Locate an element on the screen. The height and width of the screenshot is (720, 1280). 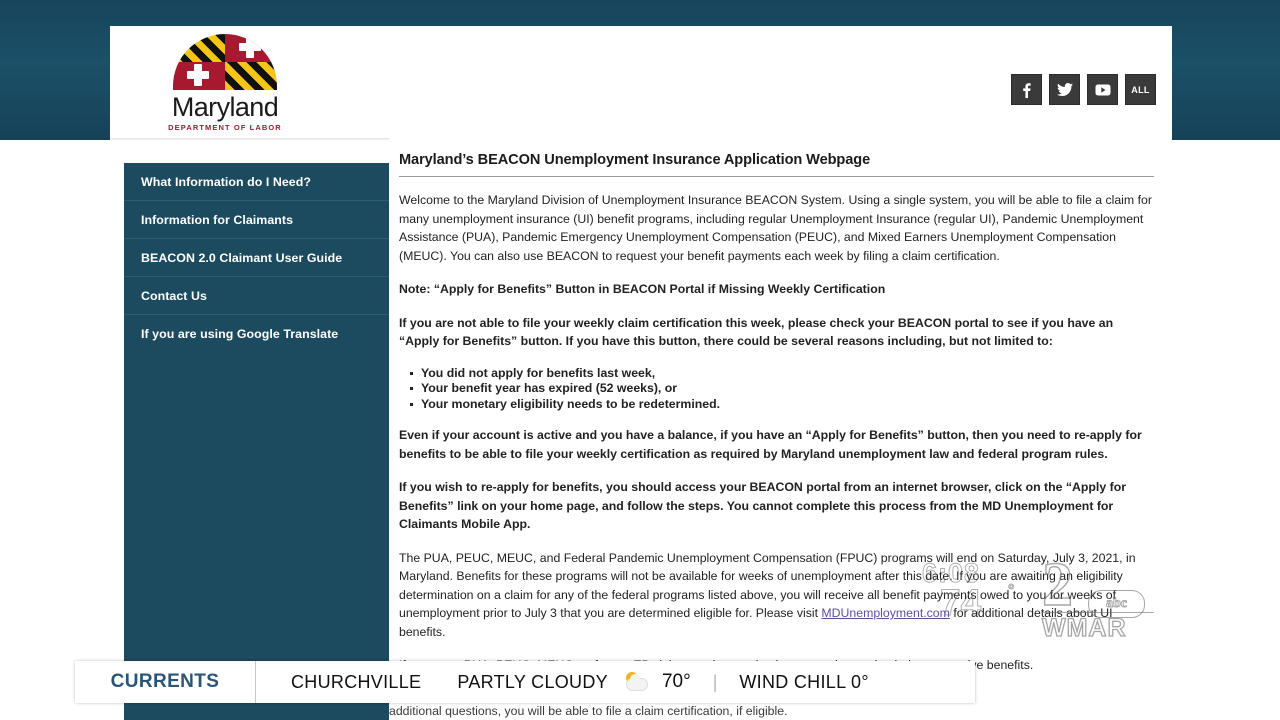
site-header: Maryland DEPARTMENT OF LABOR ALL is located at coordinates (641, 82).